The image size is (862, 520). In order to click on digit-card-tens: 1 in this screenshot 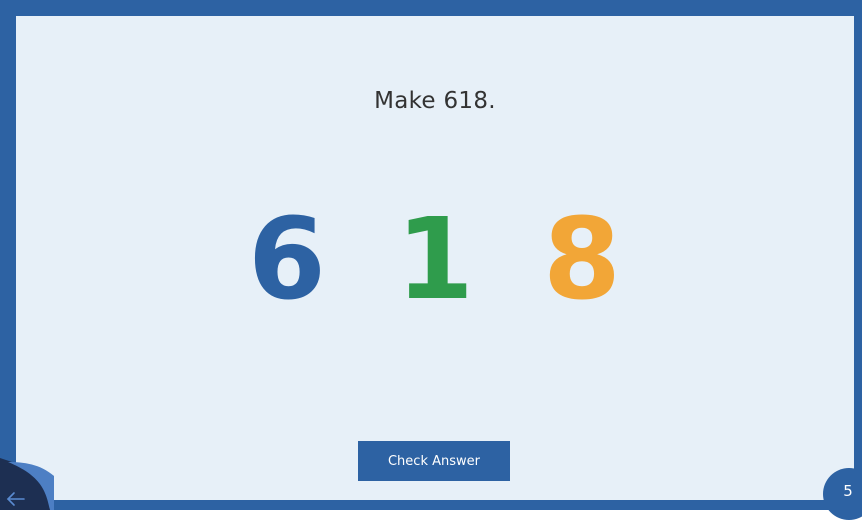, I will do `click(435, 260)`.